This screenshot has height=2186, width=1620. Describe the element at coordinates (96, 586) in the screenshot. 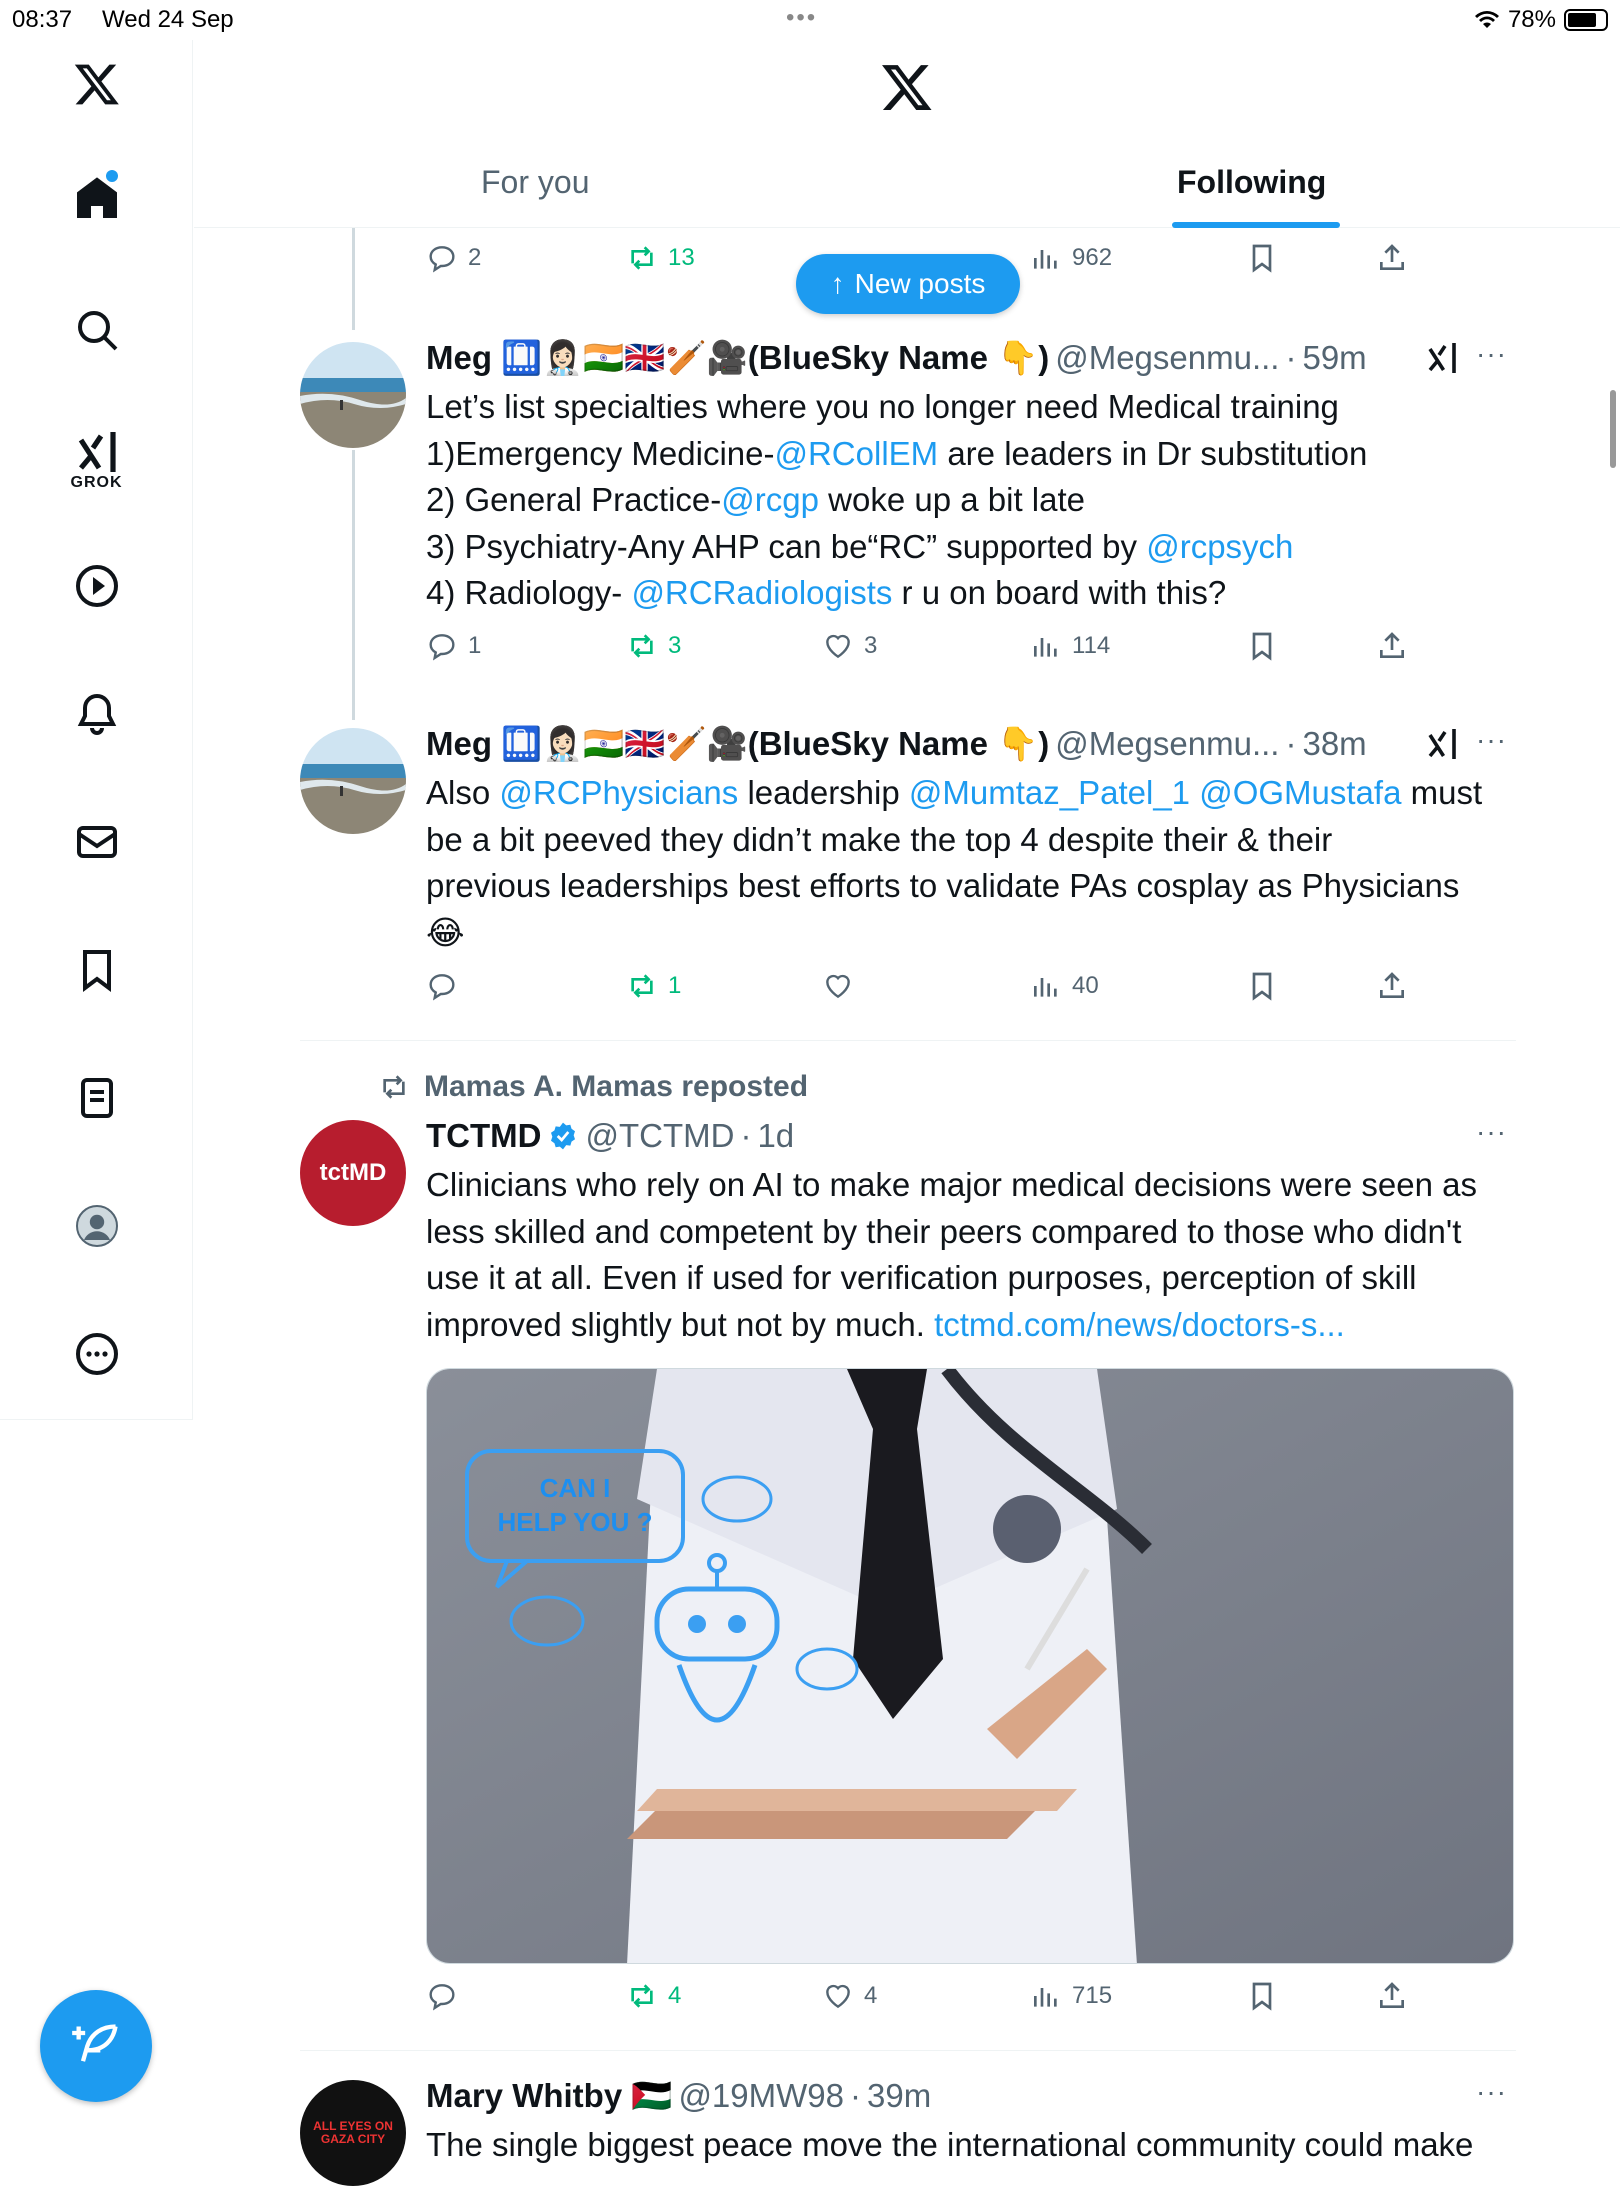

I see `sidebar-item-video` at that location.